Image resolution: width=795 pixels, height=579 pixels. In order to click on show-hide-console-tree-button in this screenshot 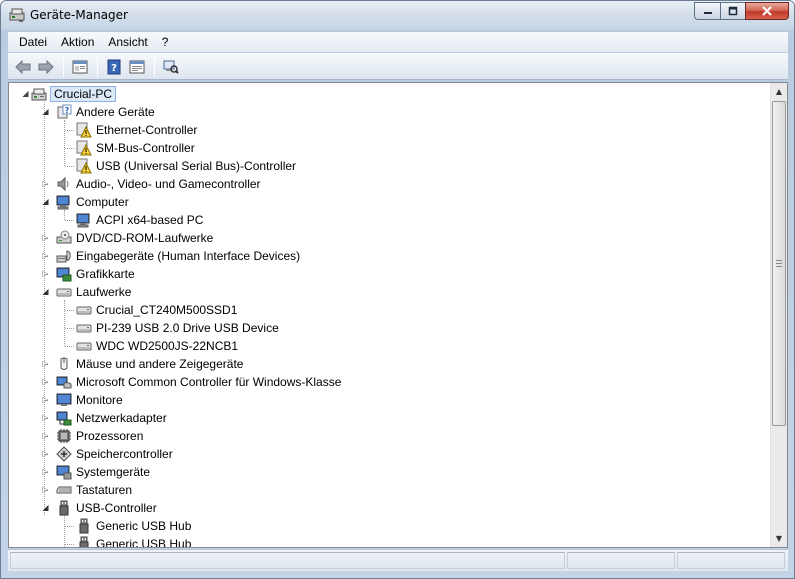, I will do `click(80, 67)`.